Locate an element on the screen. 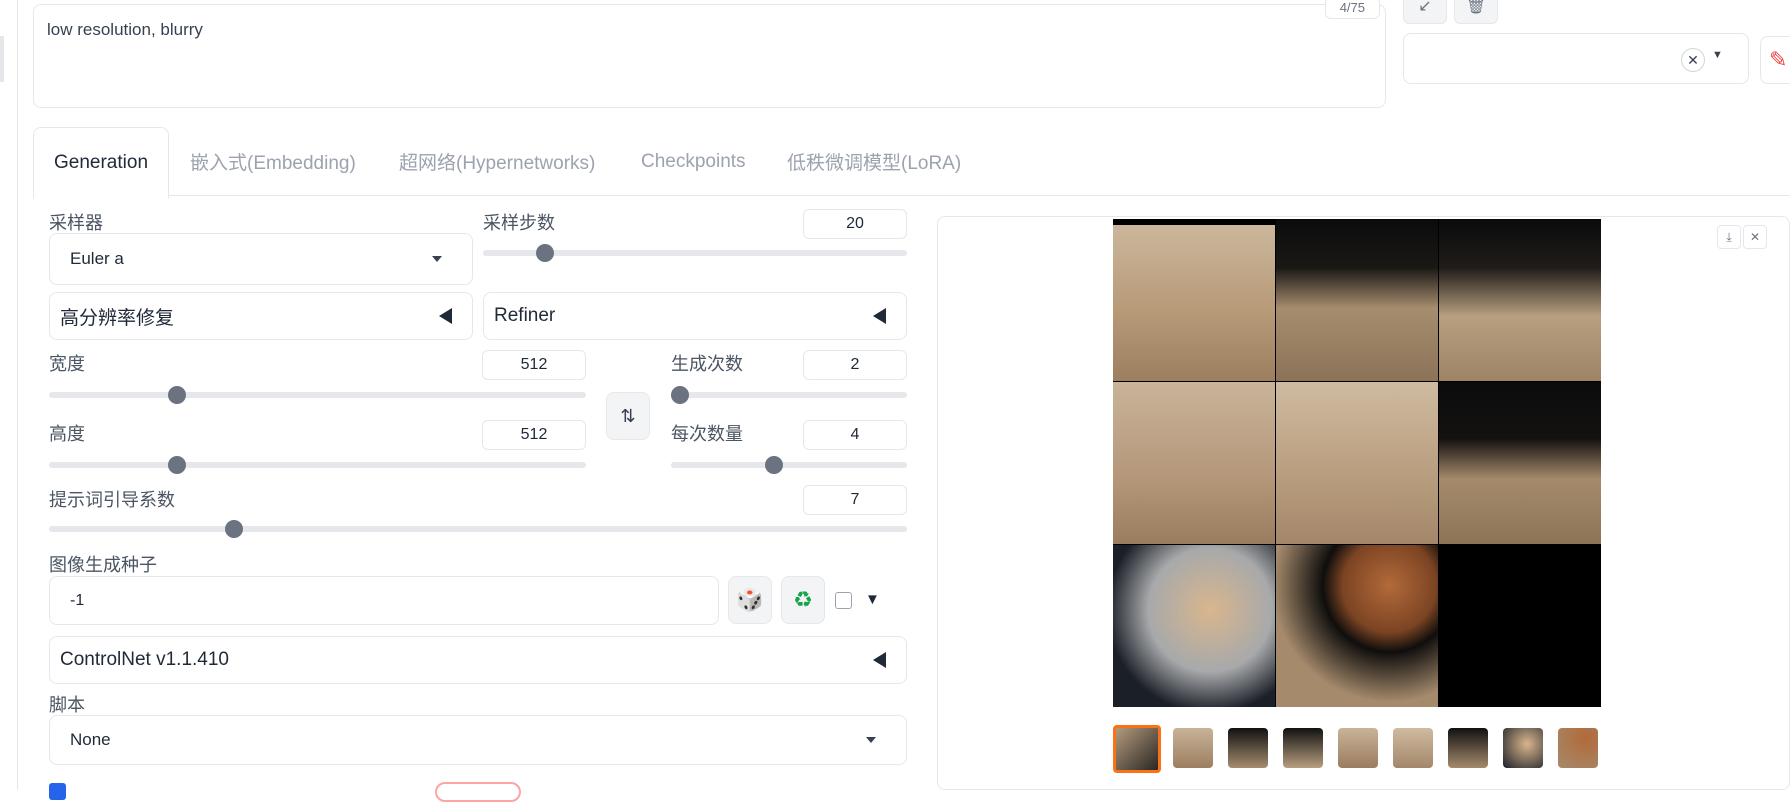  refiner-accordion: Refiner is located at coordinates (695, 316).